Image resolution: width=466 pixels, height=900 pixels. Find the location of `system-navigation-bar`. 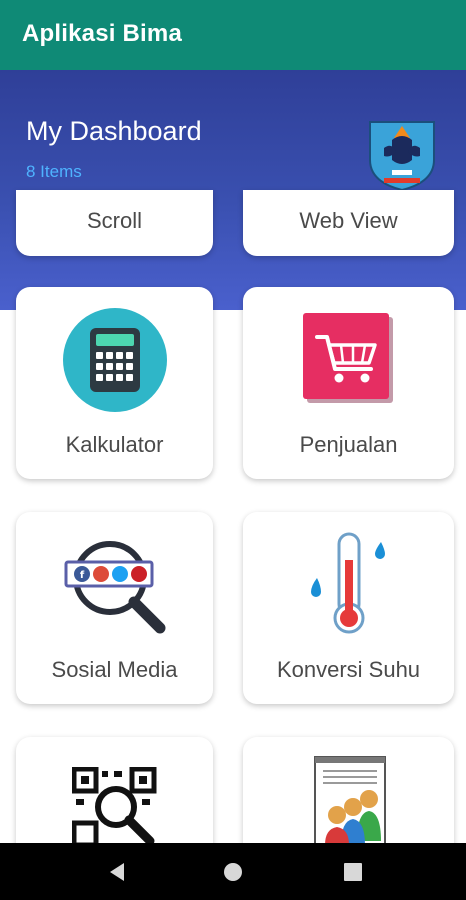

system-navigation-bar is located at coordinates (233, 871).